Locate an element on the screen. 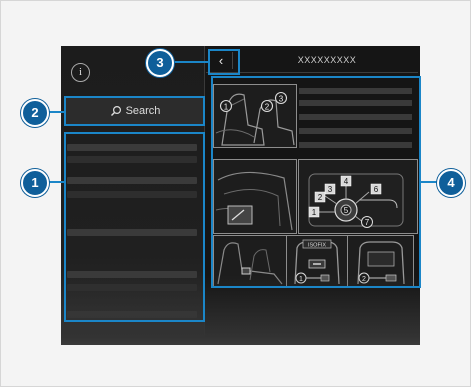  callout-badge-4: 4 is located at coordinates (451, 183).